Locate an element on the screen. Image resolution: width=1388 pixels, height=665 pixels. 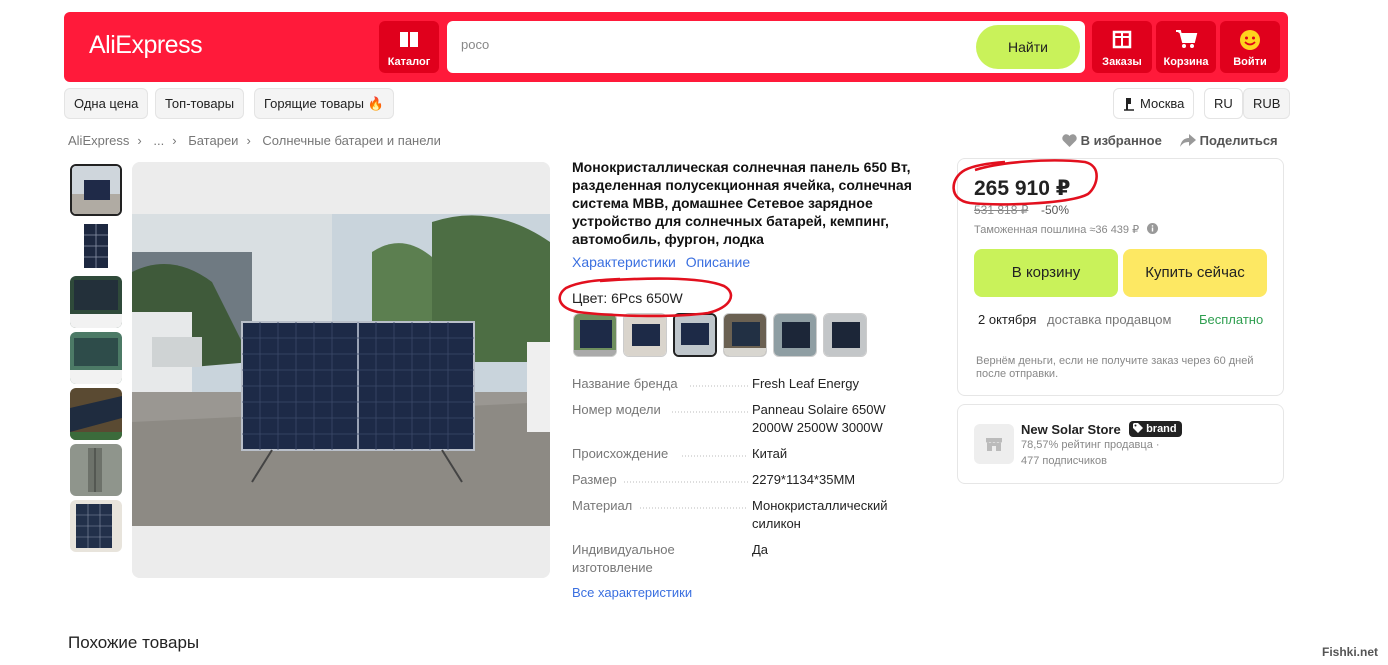
favorite-button: В избранное is located at coordinates (1112, 140).